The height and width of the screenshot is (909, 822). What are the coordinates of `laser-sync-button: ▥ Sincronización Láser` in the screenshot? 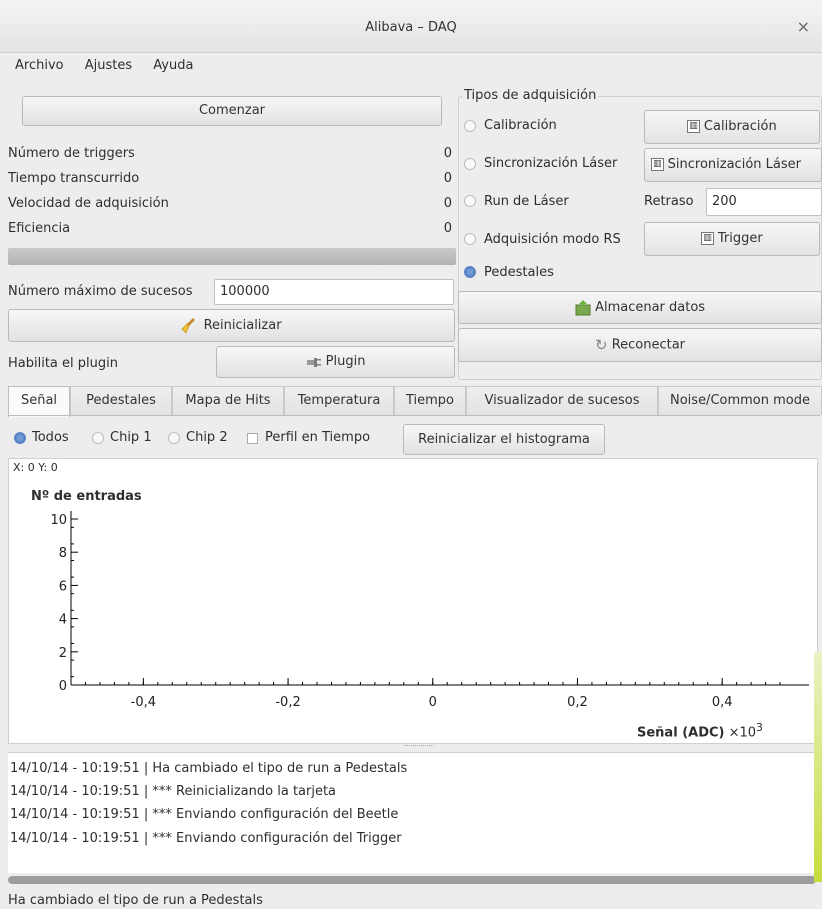 It's located at (733, 165).